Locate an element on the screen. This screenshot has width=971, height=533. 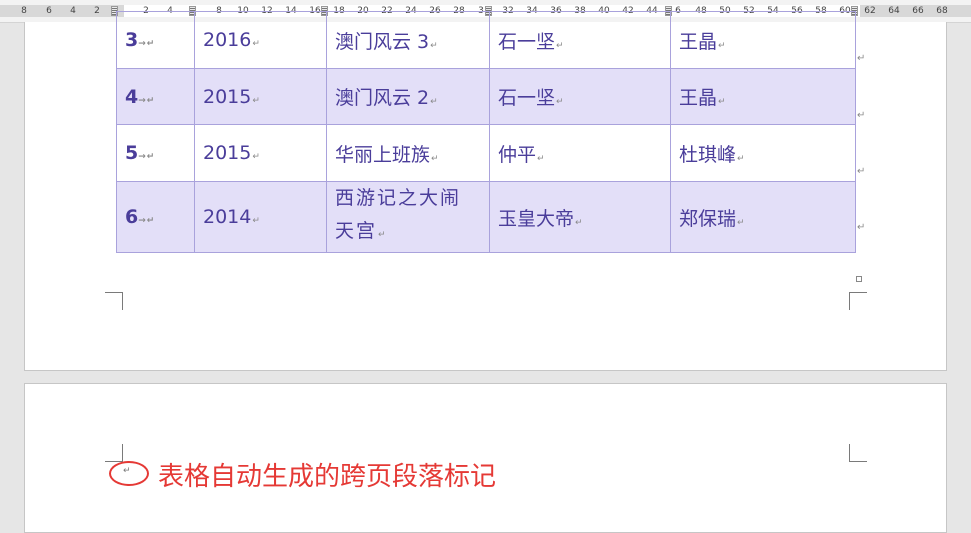
ruler-left-margin is located at coordinates (62, 11).